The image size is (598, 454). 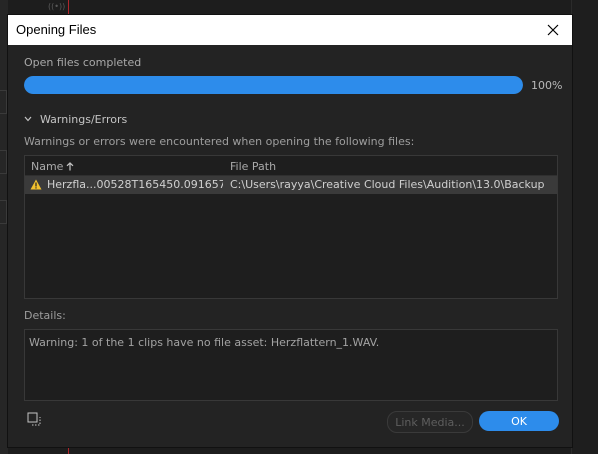 I want to click on background-panel-left, so click(x=4, y=227).